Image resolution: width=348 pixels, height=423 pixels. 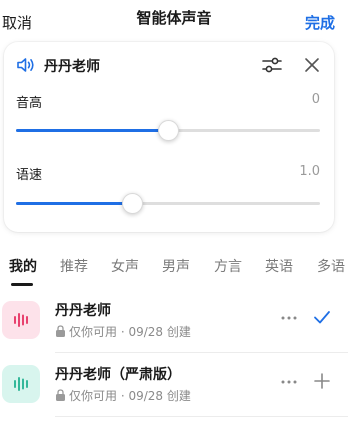 What do you see at coordinates (168, 204) in the screenshot?
I see `speed-slider` at bounding box center [168, 204].